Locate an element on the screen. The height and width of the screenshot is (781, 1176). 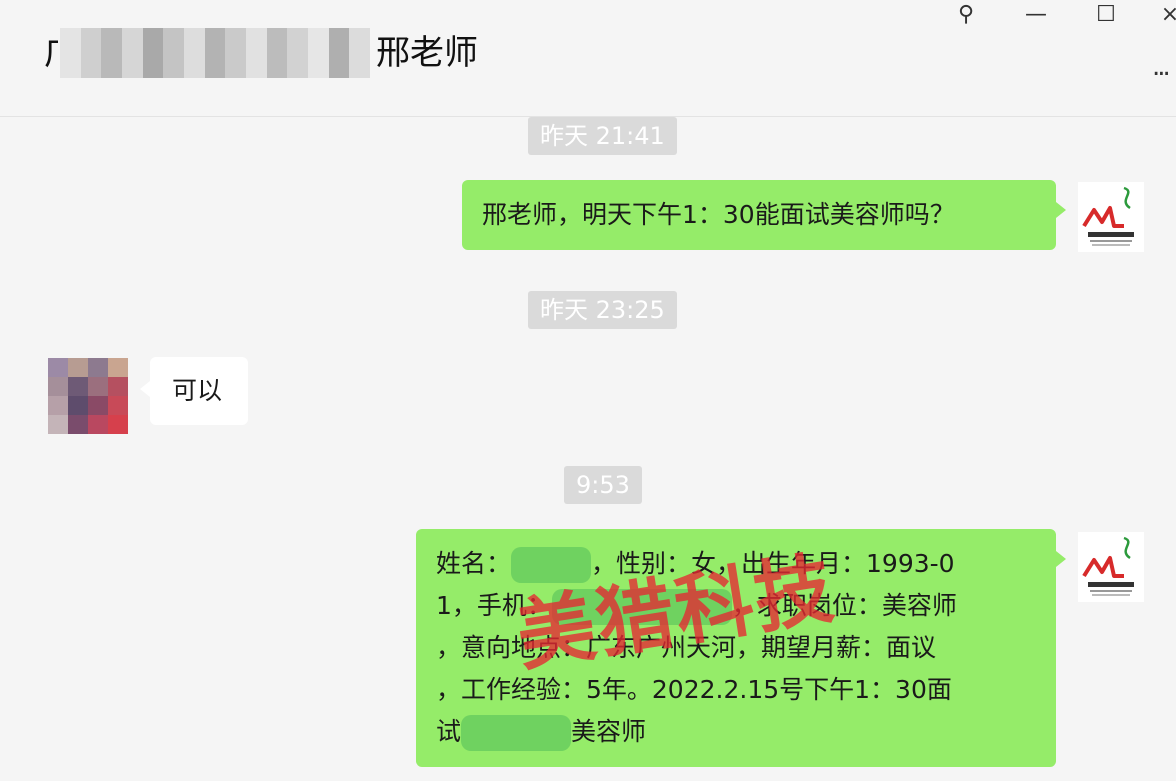
minimize-button: — is located at coordinates (1036, 16).